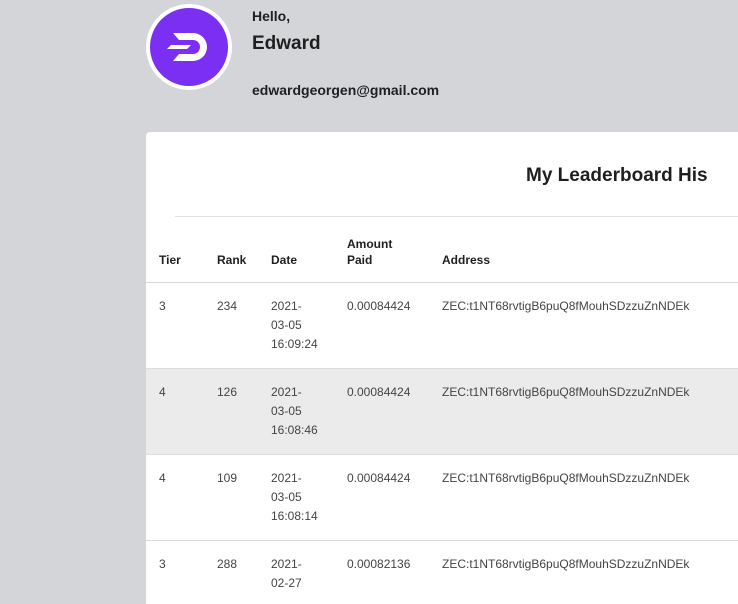 This screenshot has height=604, width=738. What do you see at coordinates (309, 411) in the screenshot?
I see `cell-date: 2021- 03-05 16:08:46` at bounding box center [309, 411].